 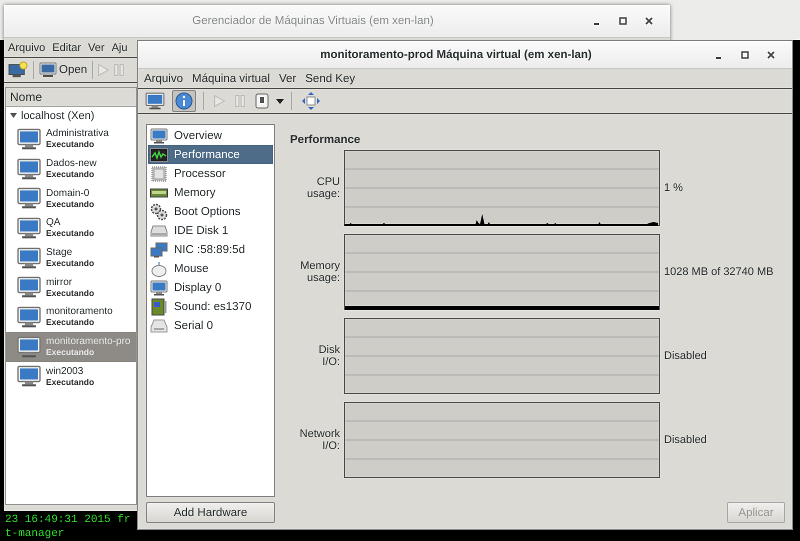 What do you see at coordinates (231, 78) in the screenshot?
I see `menu-item: Máquina virtual` at bounding box center [231, 78].